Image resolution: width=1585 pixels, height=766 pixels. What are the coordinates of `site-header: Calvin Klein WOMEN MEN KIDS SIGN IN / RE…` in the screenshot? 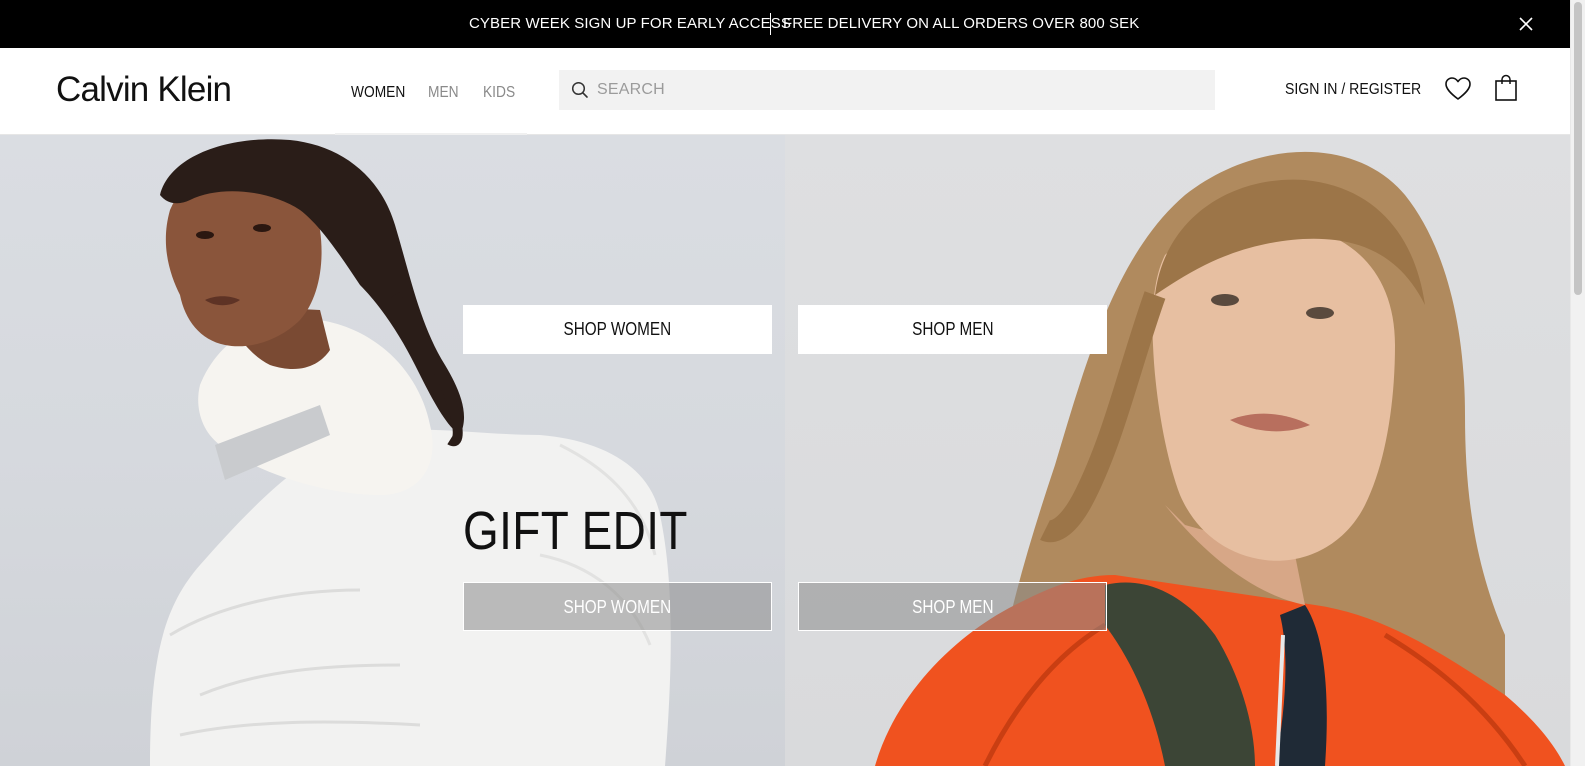 It's located at (785, 91).